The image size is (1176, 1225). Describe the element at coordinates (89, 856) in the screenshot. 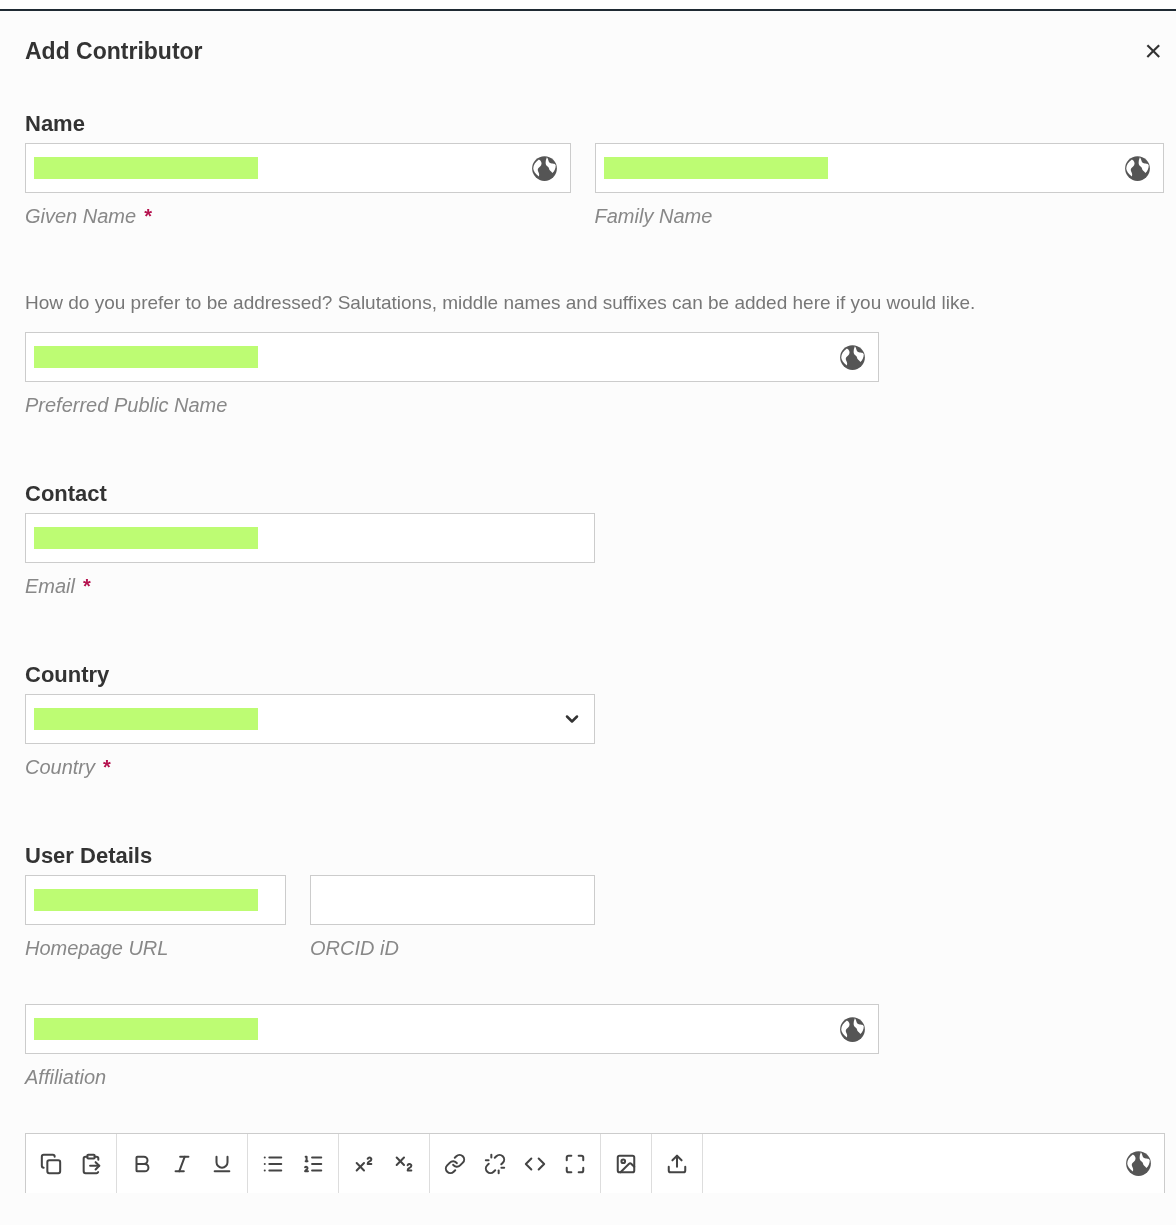

I see `section-heading: User Details` at that location.